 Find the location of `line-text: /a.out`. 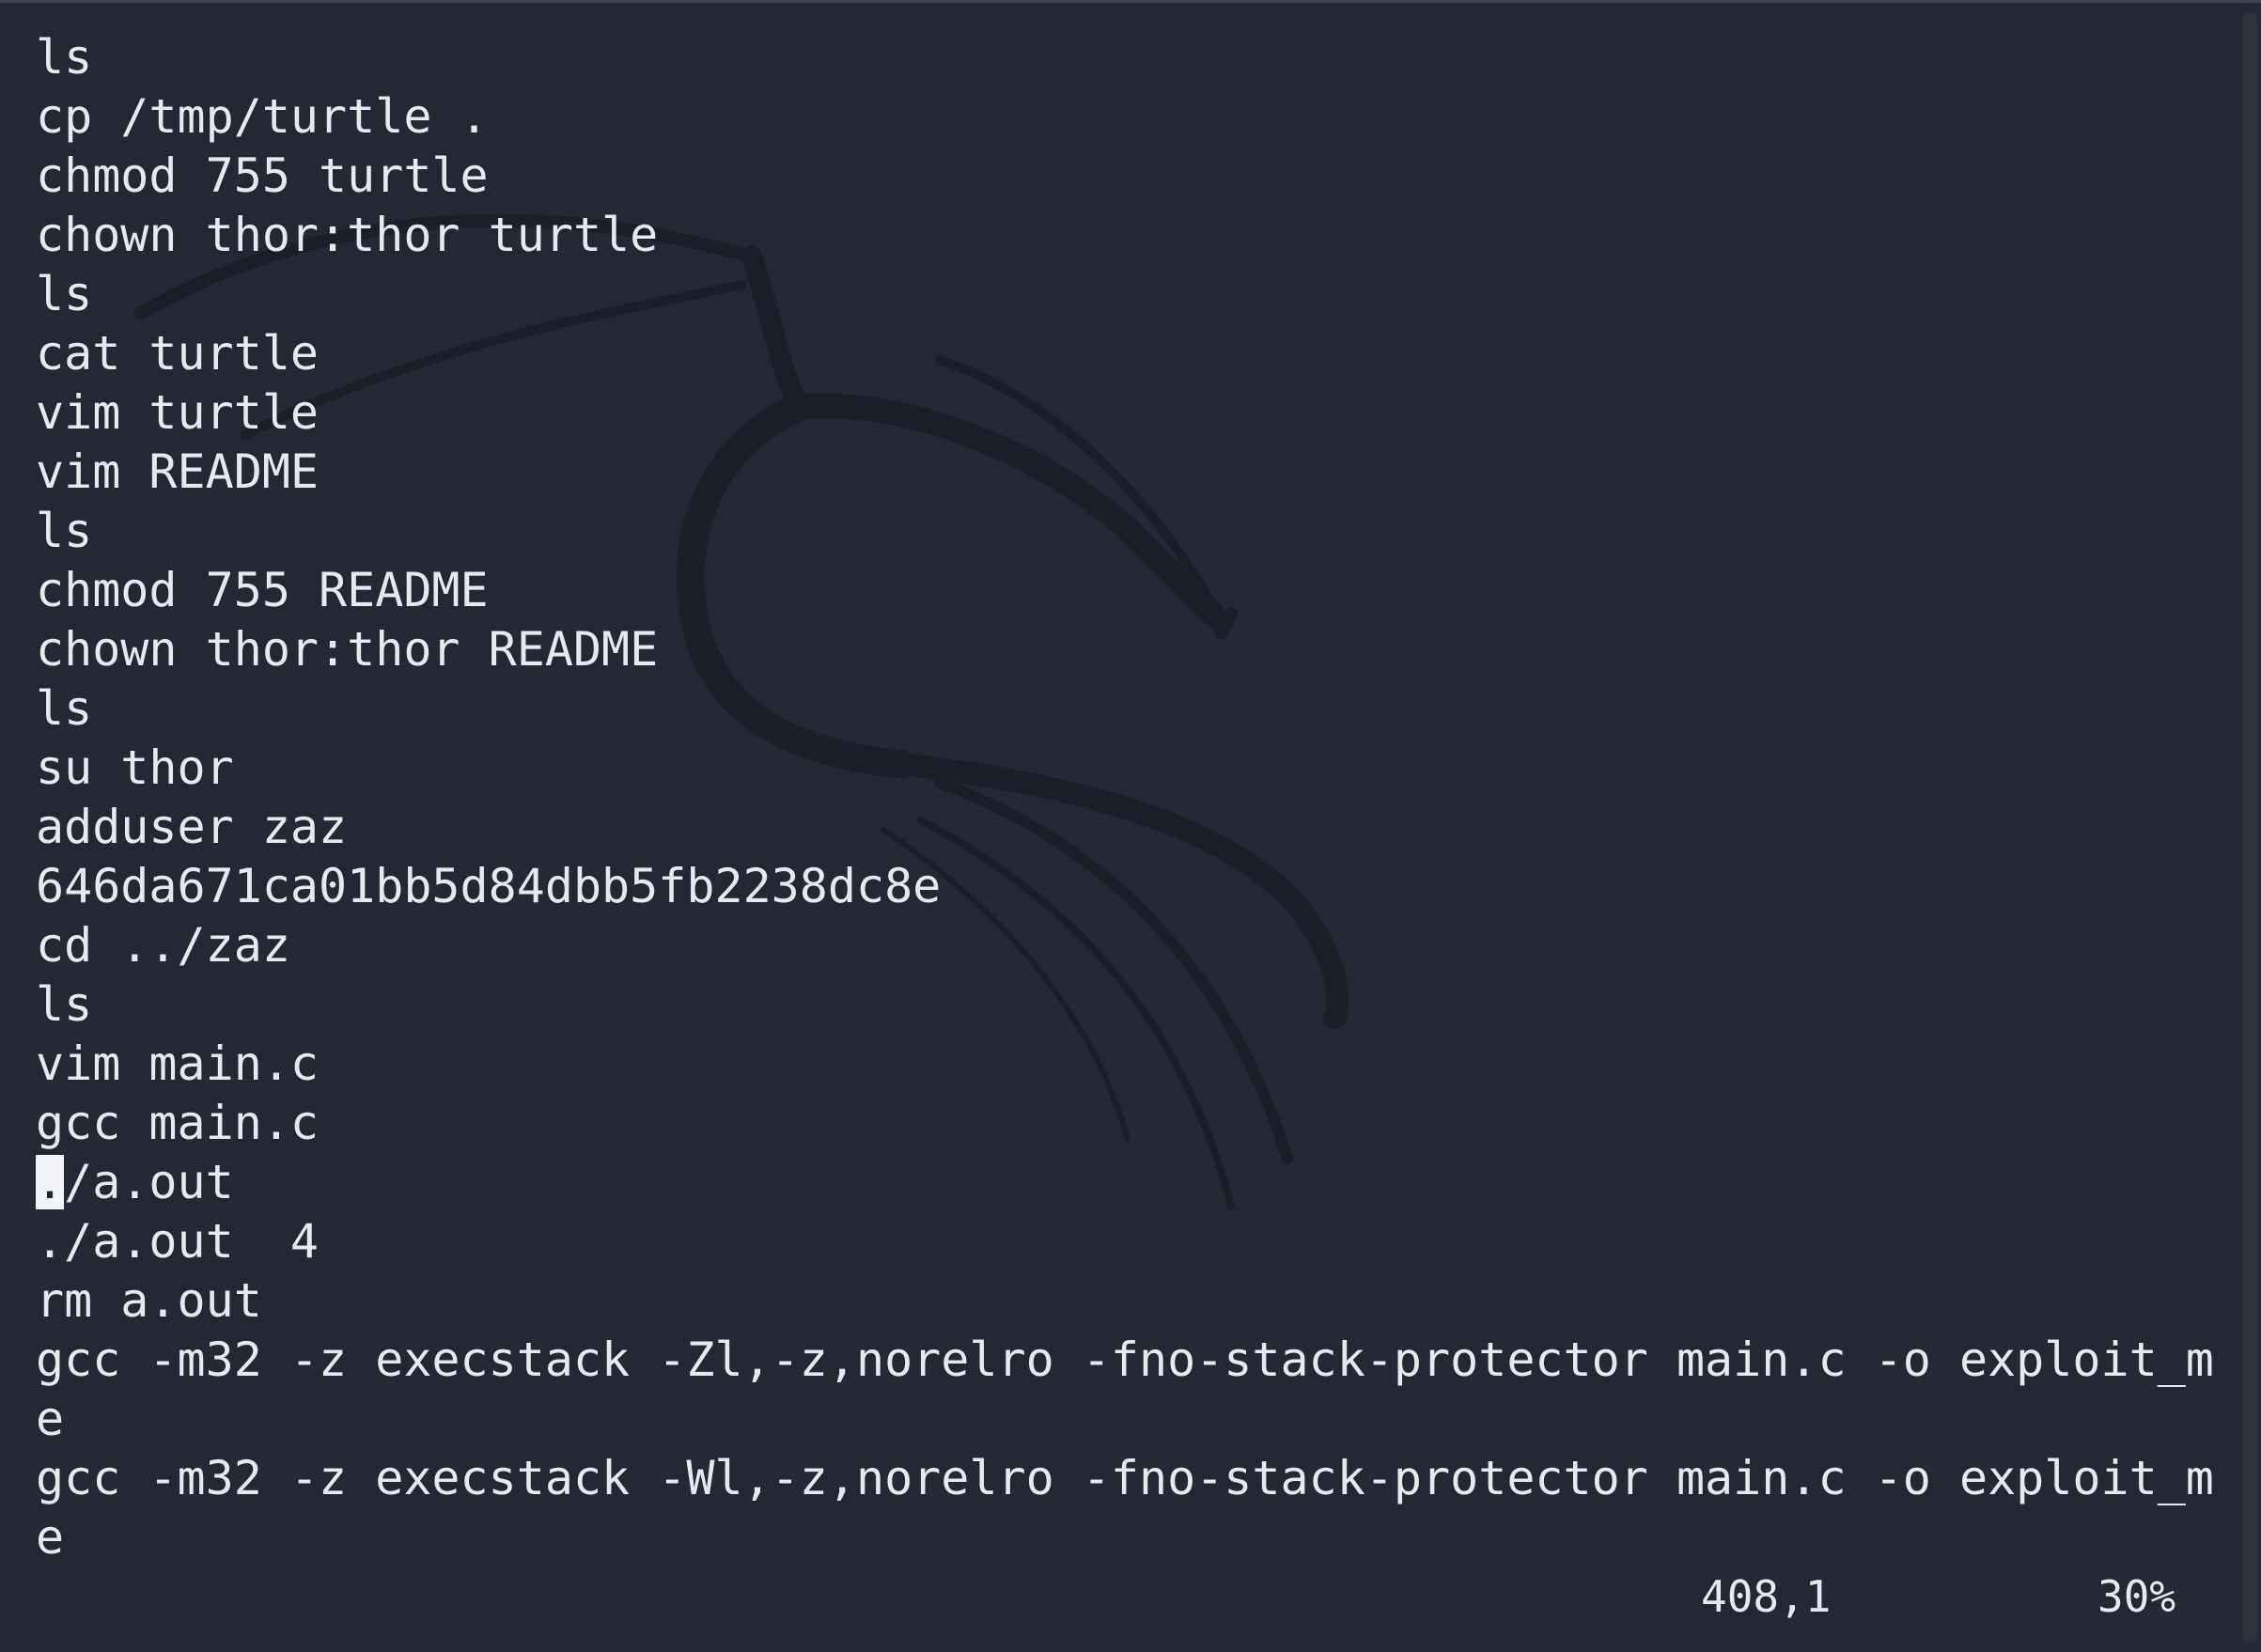

line-text: /a.out is located at coordinates (149, 1182).